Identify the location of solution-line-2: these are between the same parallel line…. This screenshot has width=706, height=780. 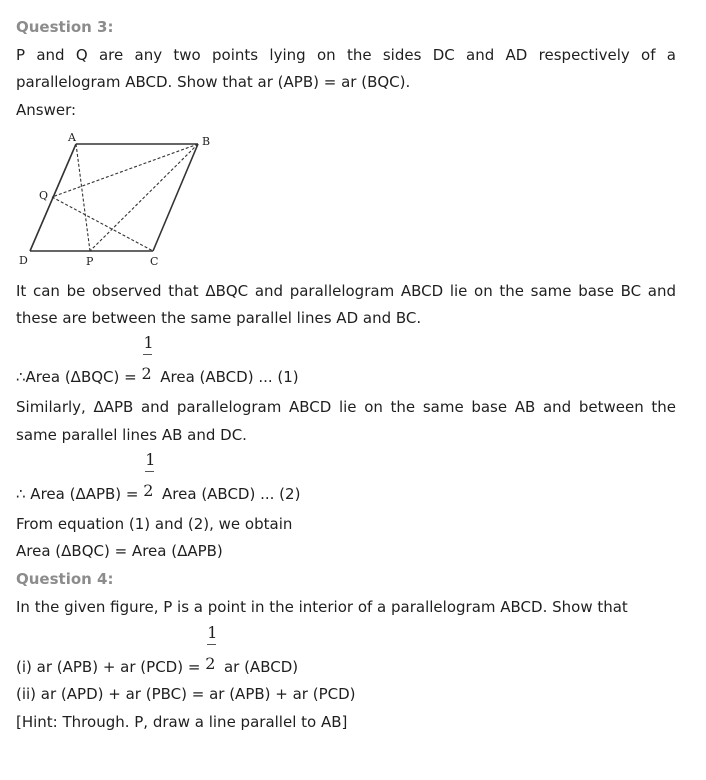
(219, 318).